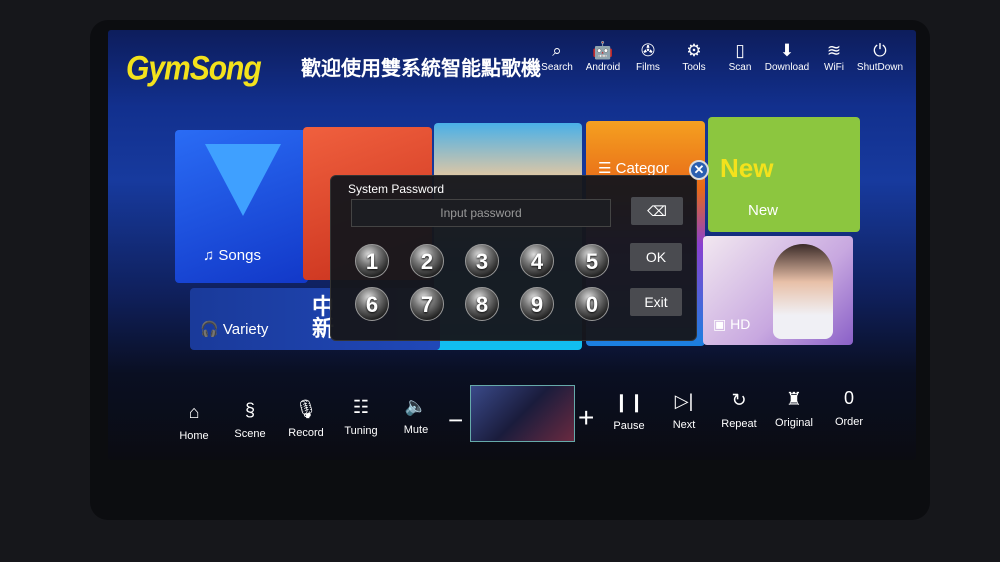 Image resolution: width=1000 pixels, height=562 pixels. Describe the element at coordinates (250, 434) in the screenshot. I see `button-label: Scene` at that location.